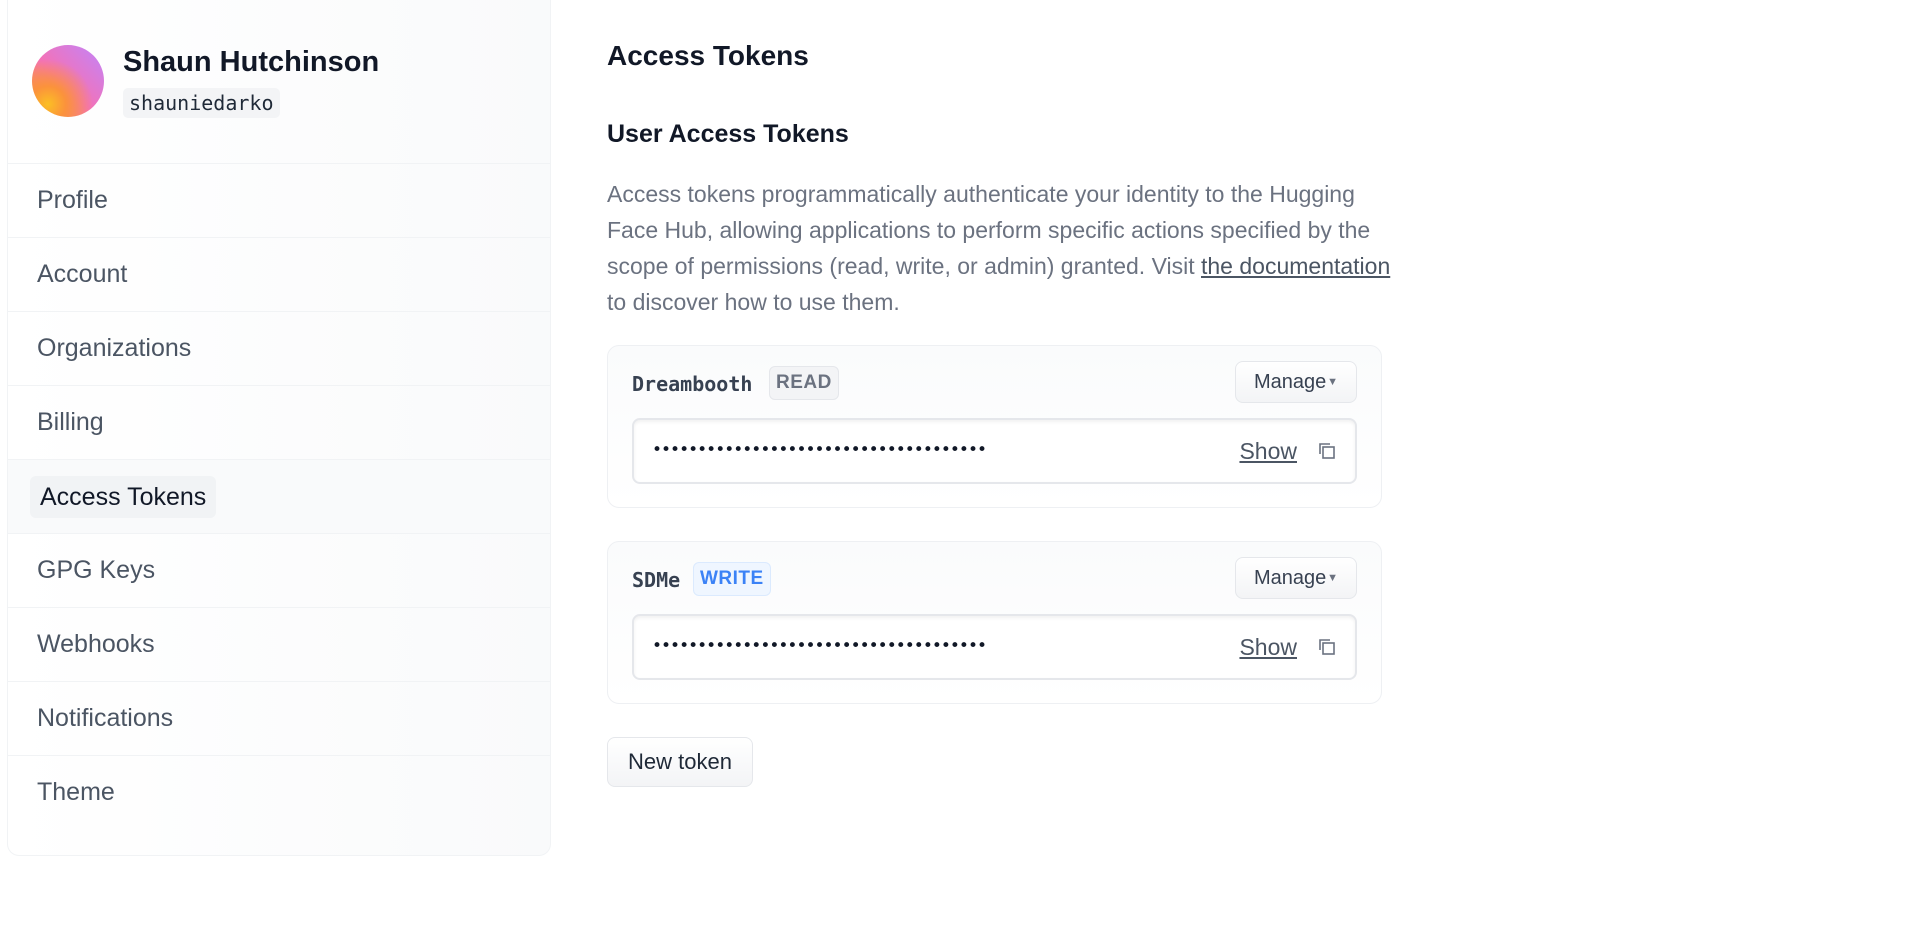 The width and height of the screenshot is (1918, 939). What do you see at coordinates (279, 423) in the screenshot?
I see `sidebar-item-billing: Billing` at bounding box center [279, 423].